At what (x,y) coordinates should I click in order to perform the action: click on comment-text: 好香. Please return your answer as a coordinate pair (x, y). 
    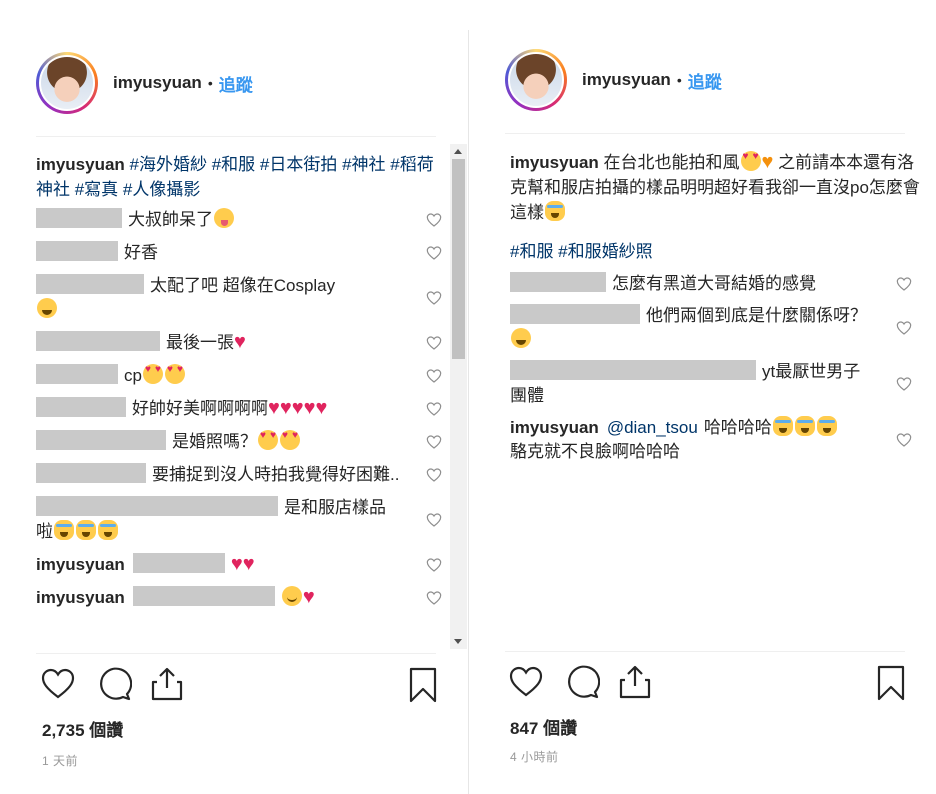
    Looking at the image, I should click on (141, 252).